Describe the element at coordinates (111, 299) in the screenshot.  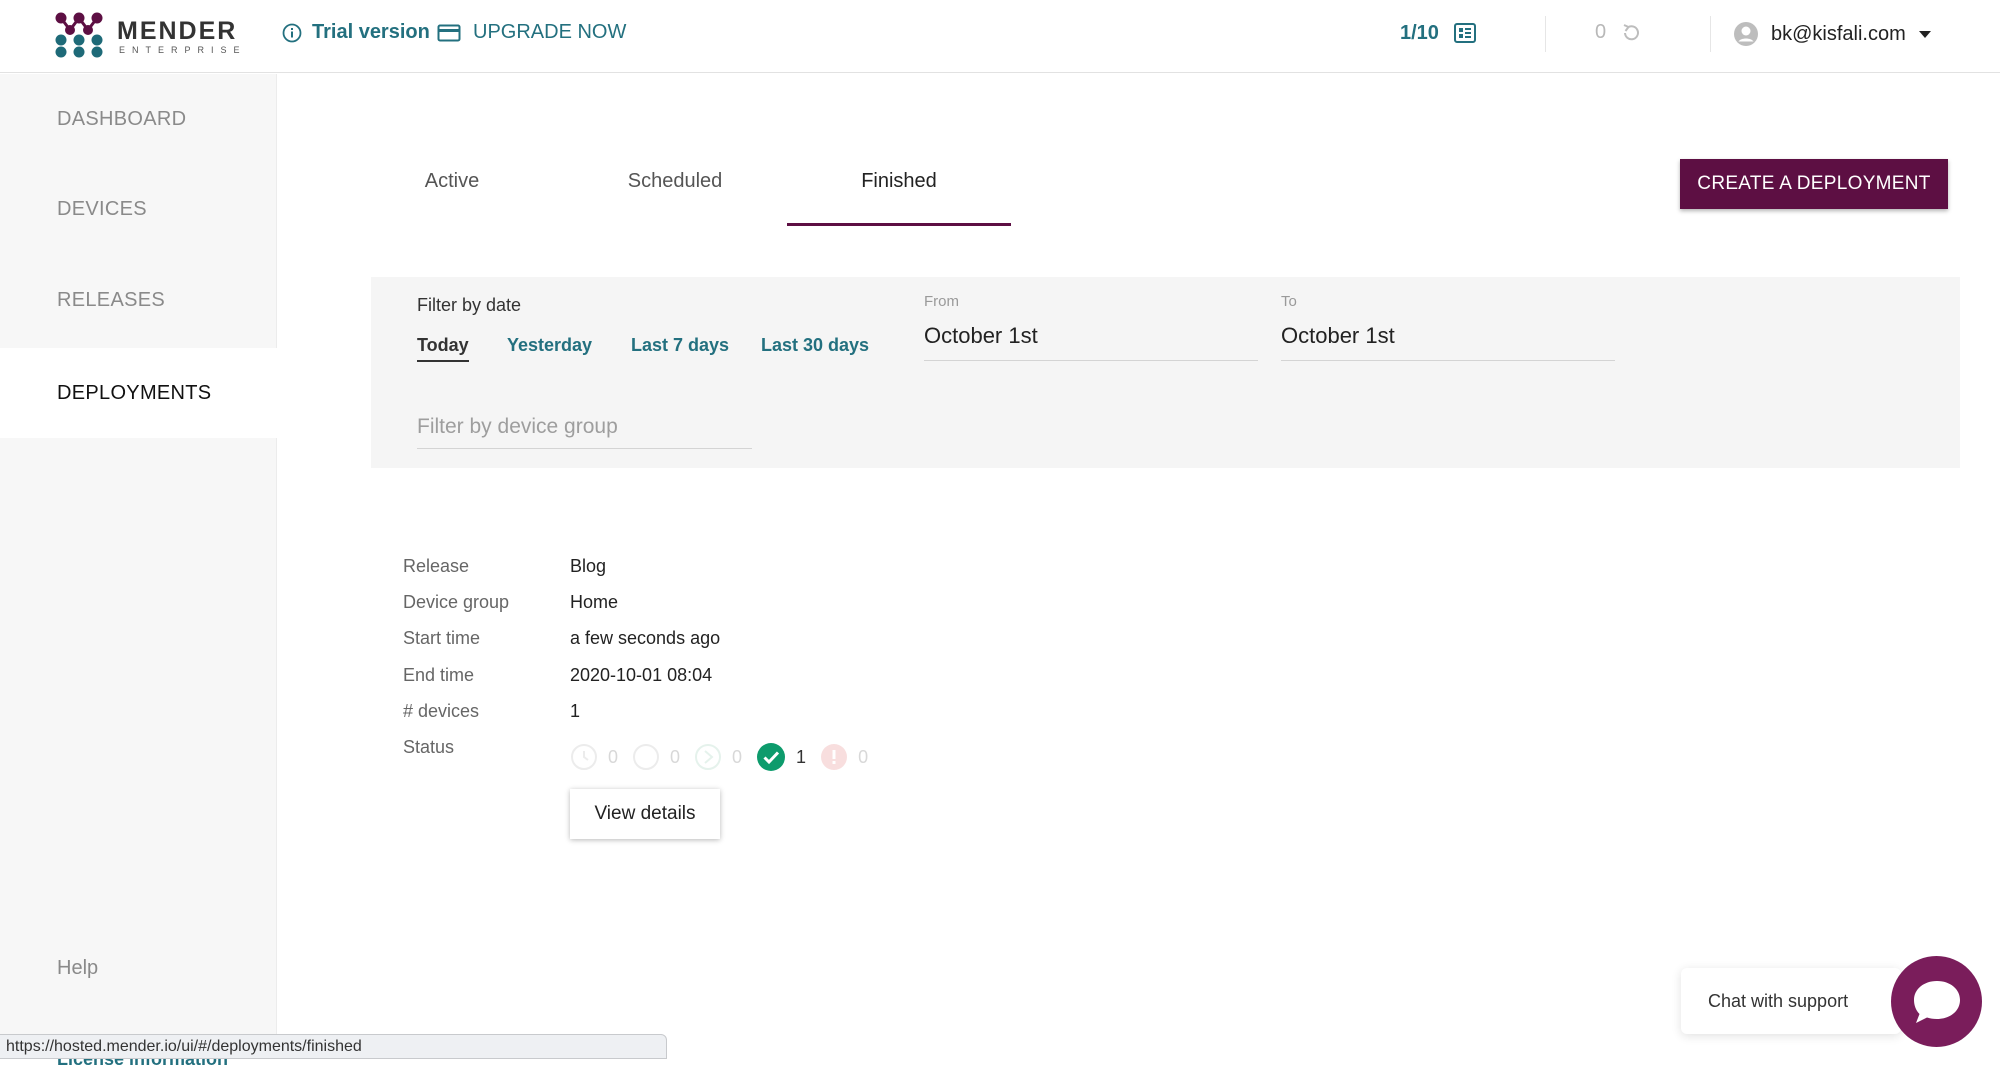
I see `sidebar-item-label: RELEASES` at that location.